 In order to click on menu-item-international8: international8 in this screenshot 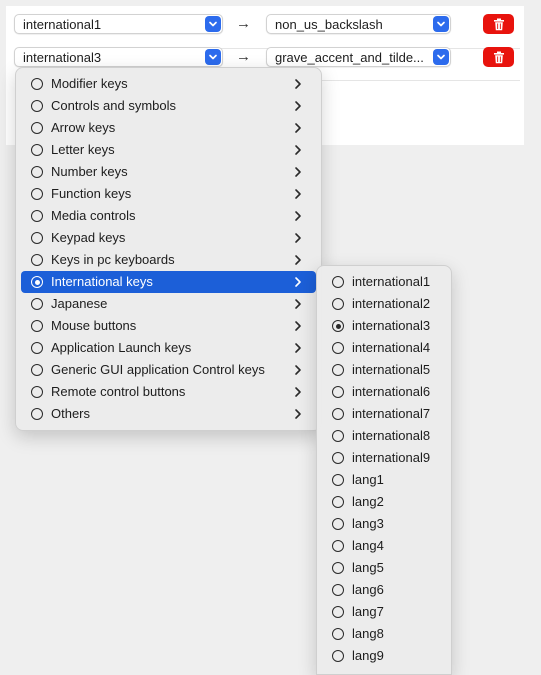, I will do `click(384, 436)`.